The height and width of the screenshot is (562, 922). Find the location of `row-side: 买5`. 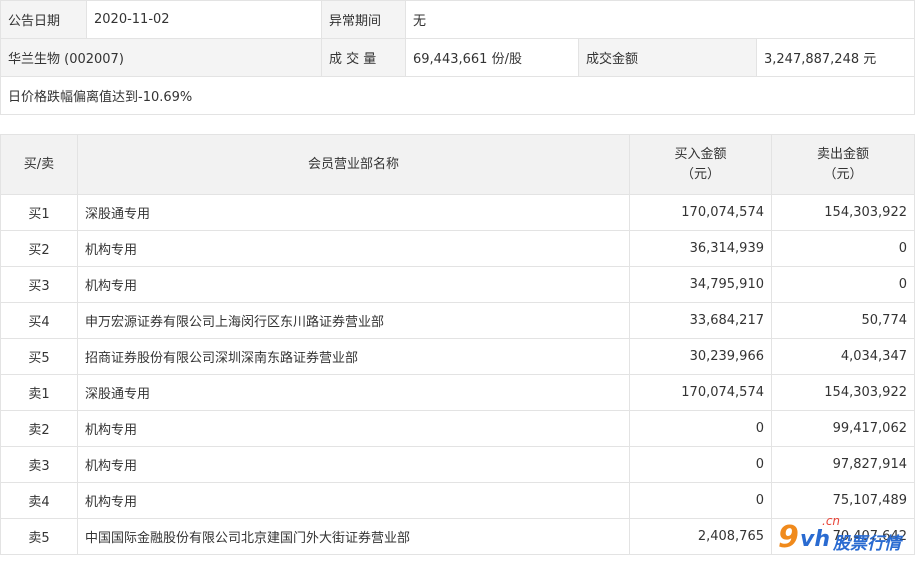

row-side: 买5 is located at coordinates (39, 356).